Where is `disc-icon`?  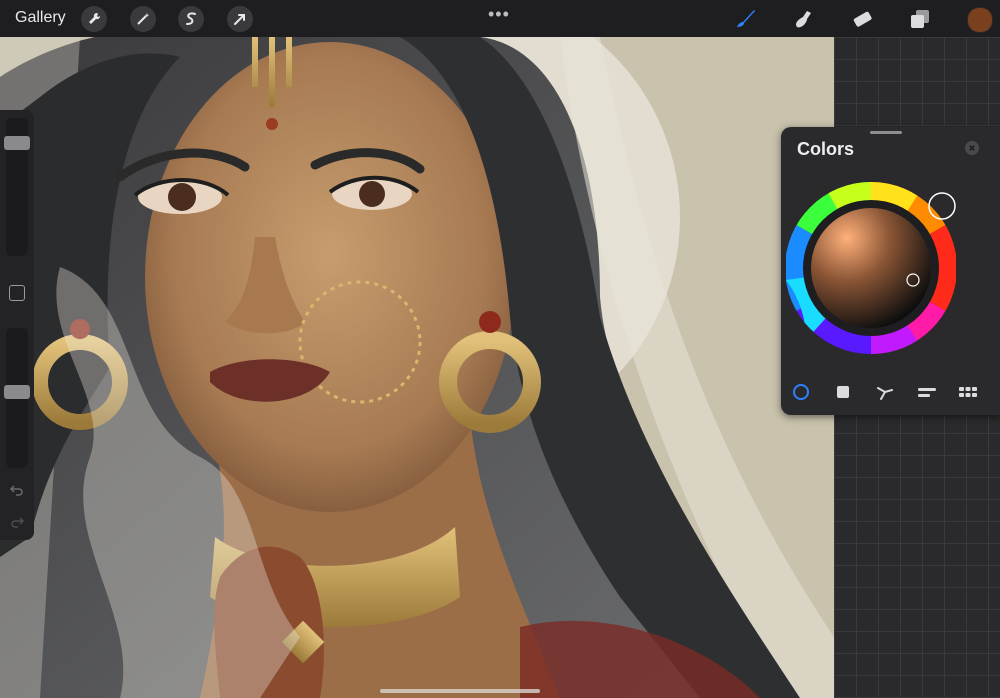 disc-icon is located at coordinates (801, 392).